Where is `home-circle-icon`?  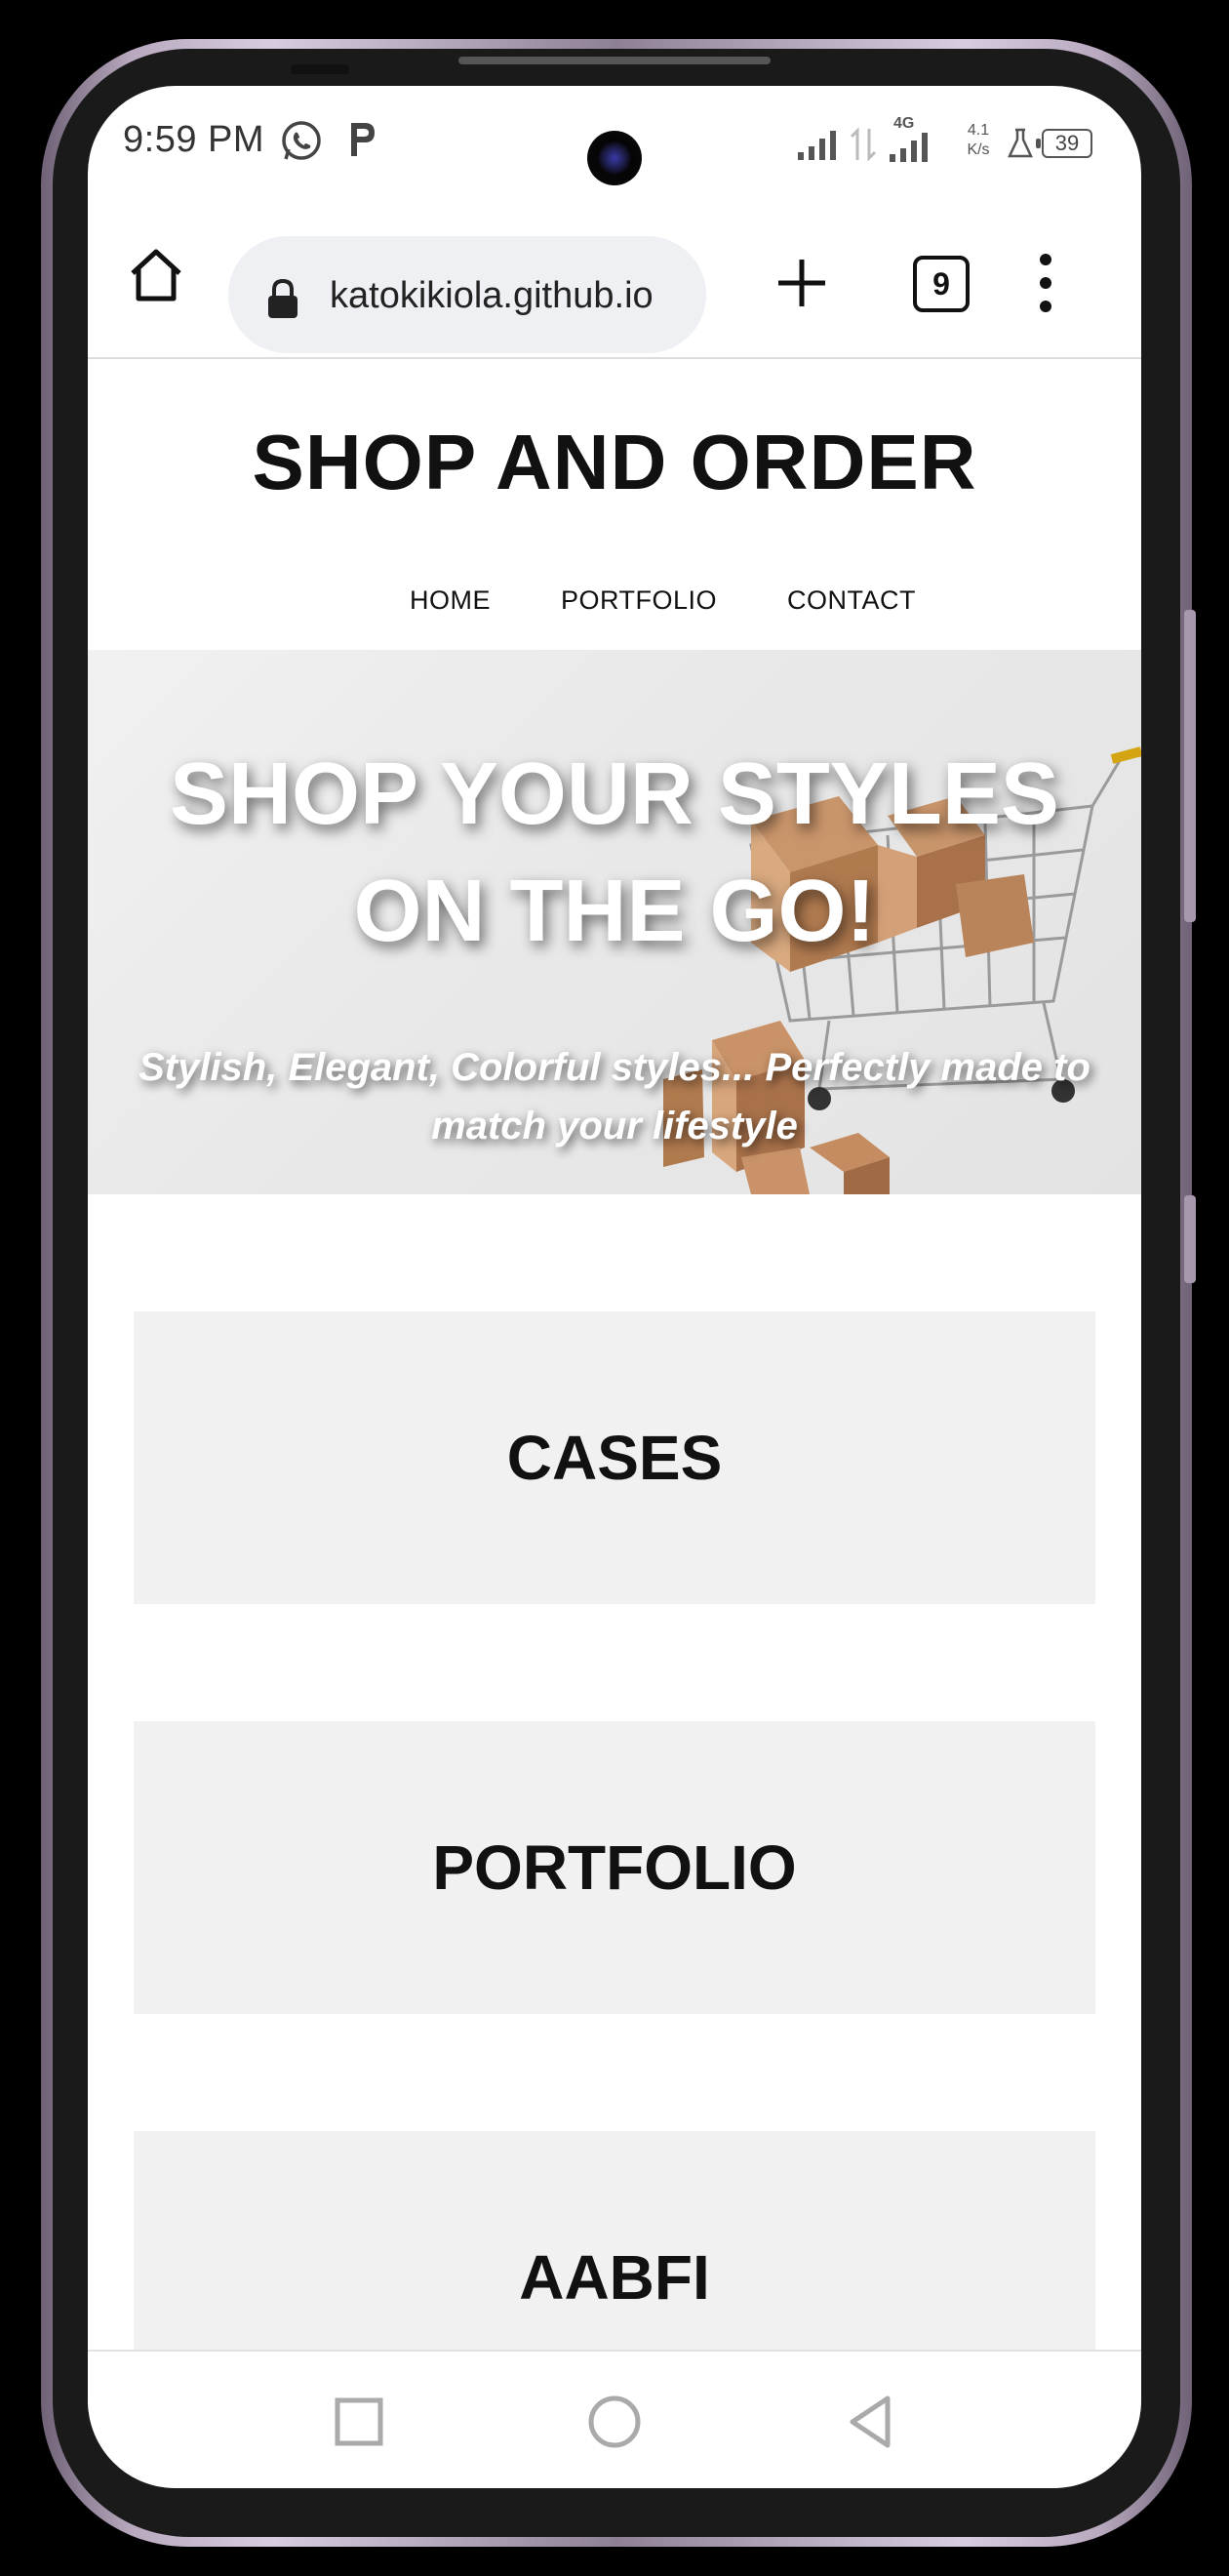
home-circle-icon is located at coordinates (614, 2422).